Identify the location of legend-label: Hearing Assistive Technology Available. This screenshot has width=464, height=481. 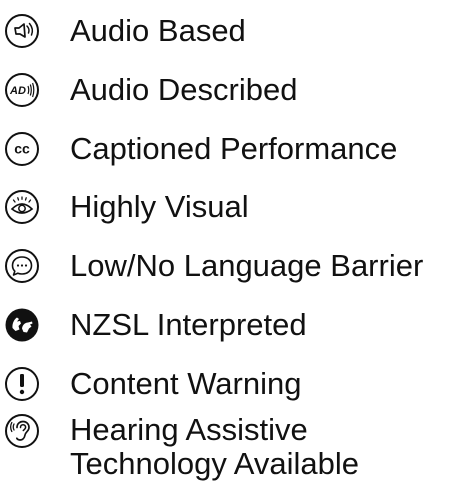
(214, 446).